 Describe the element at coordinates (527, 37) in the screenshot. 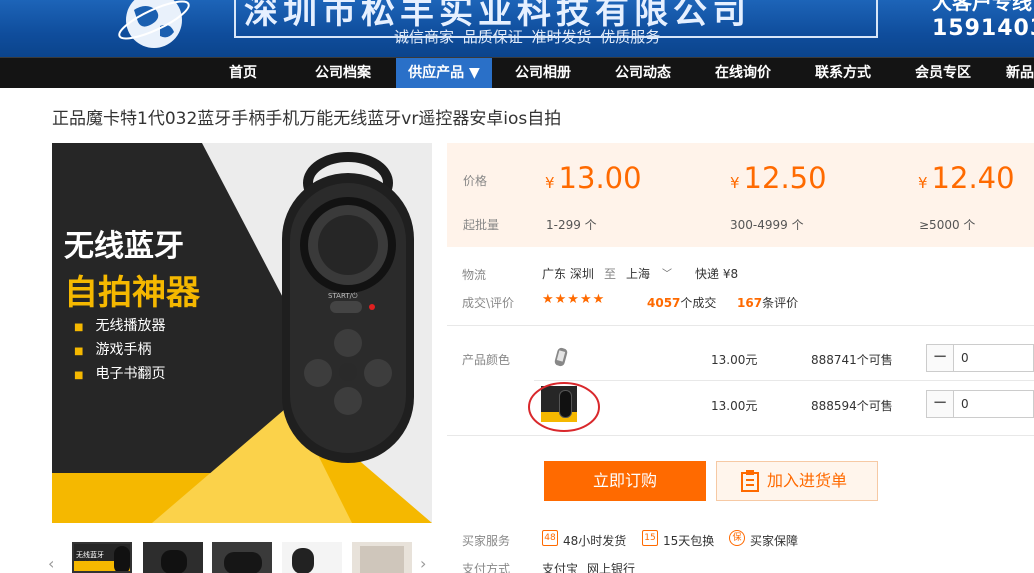

I see `slogan: 诚信商家 品质保证 准时发货 优质服务` at that location.